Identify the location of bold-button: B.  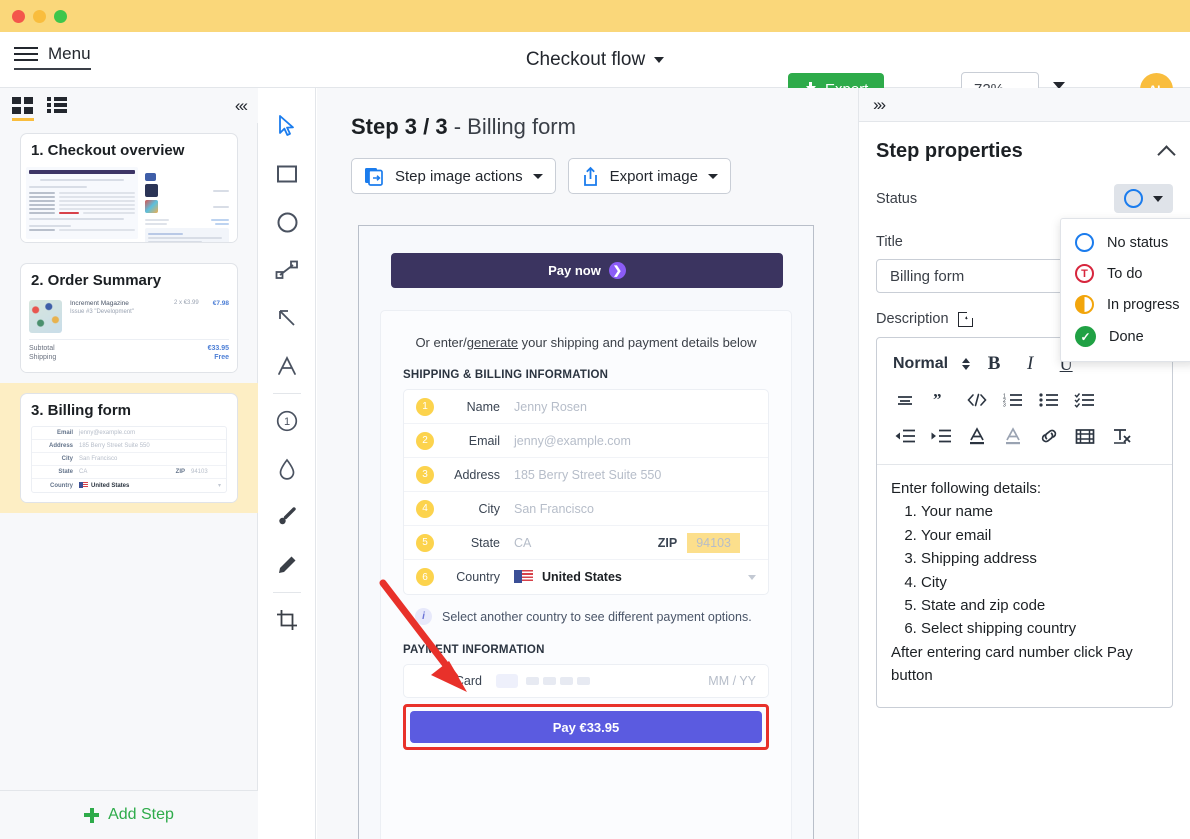
(994, 364).